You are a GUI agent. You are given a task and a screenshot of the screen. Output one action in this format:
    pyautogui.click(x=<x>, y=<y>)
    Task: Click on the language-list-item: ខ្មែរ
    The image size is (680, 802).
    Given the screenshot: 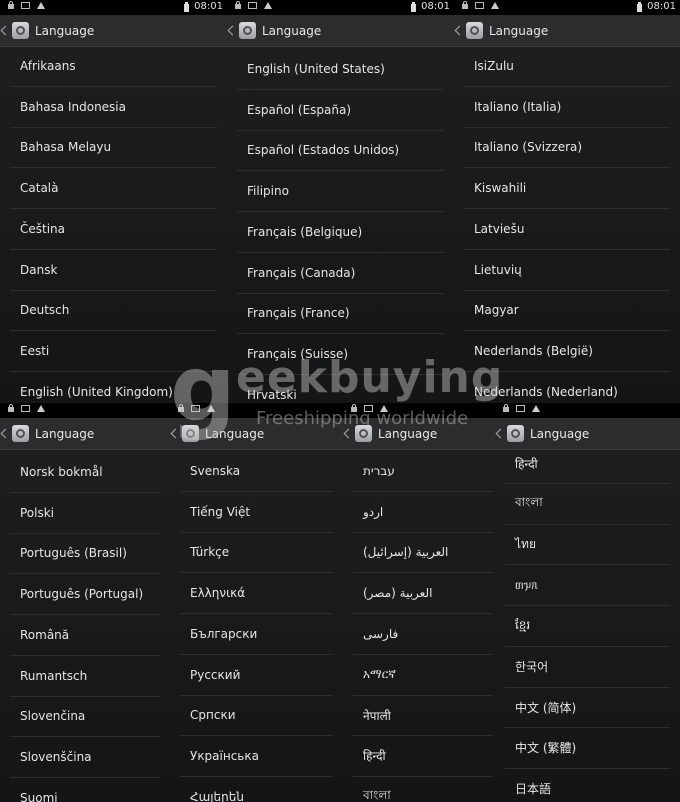 What is the action you would take?
    pyautogui.click(x=587, y=626)
    